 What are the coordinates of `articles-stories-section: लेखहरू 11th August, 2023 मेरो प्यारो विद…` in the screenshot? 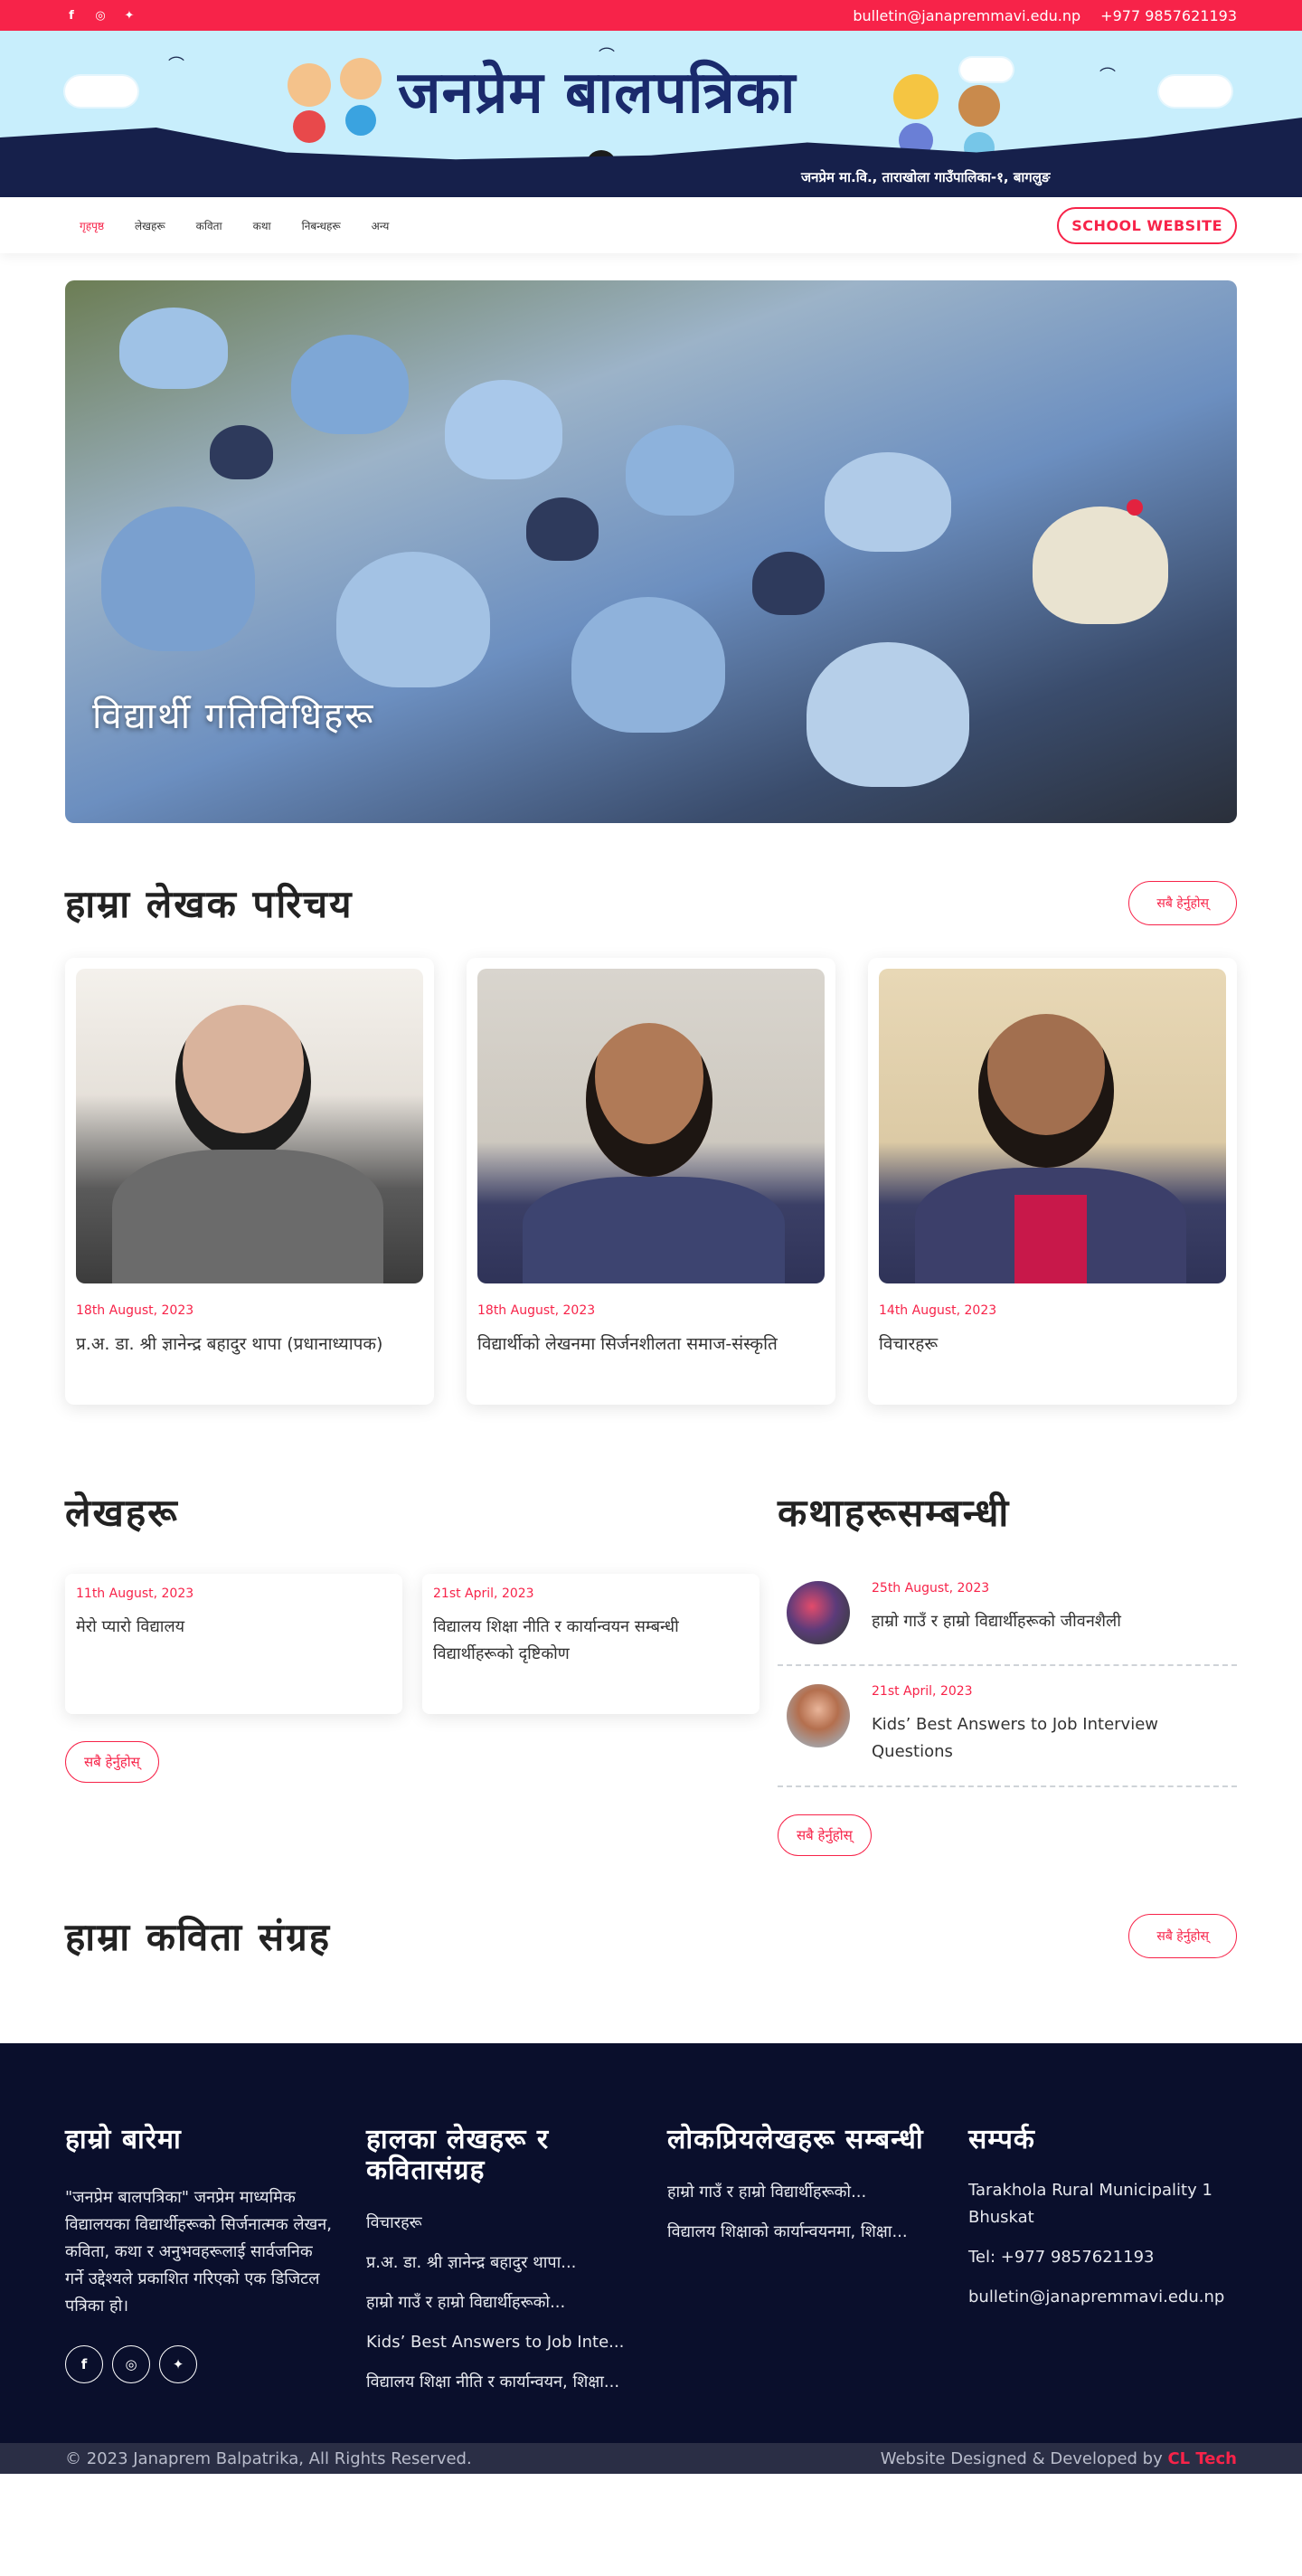 It's located at (651, 1671).